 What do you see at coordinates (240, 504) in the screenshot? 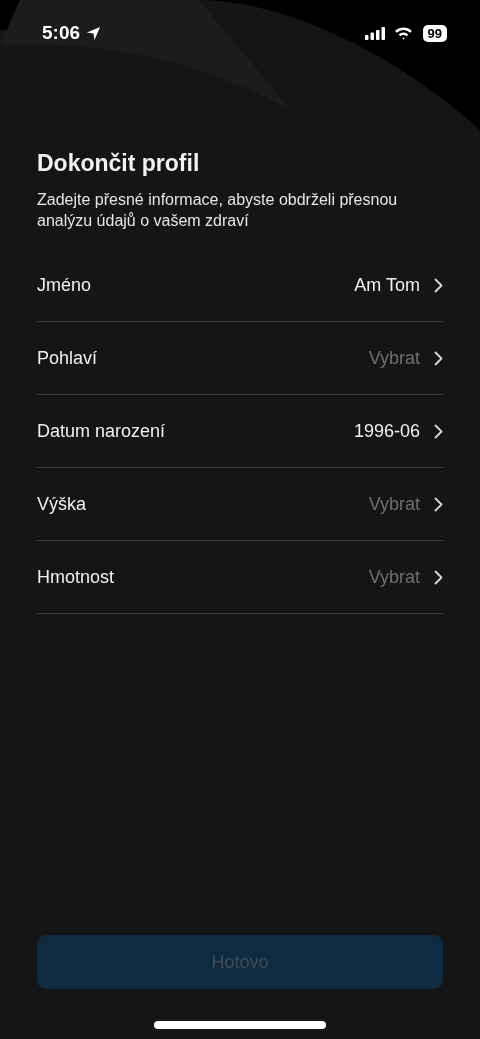
I see `profile-field-row: Výška Vybrat` at bounding box center [240, 504].